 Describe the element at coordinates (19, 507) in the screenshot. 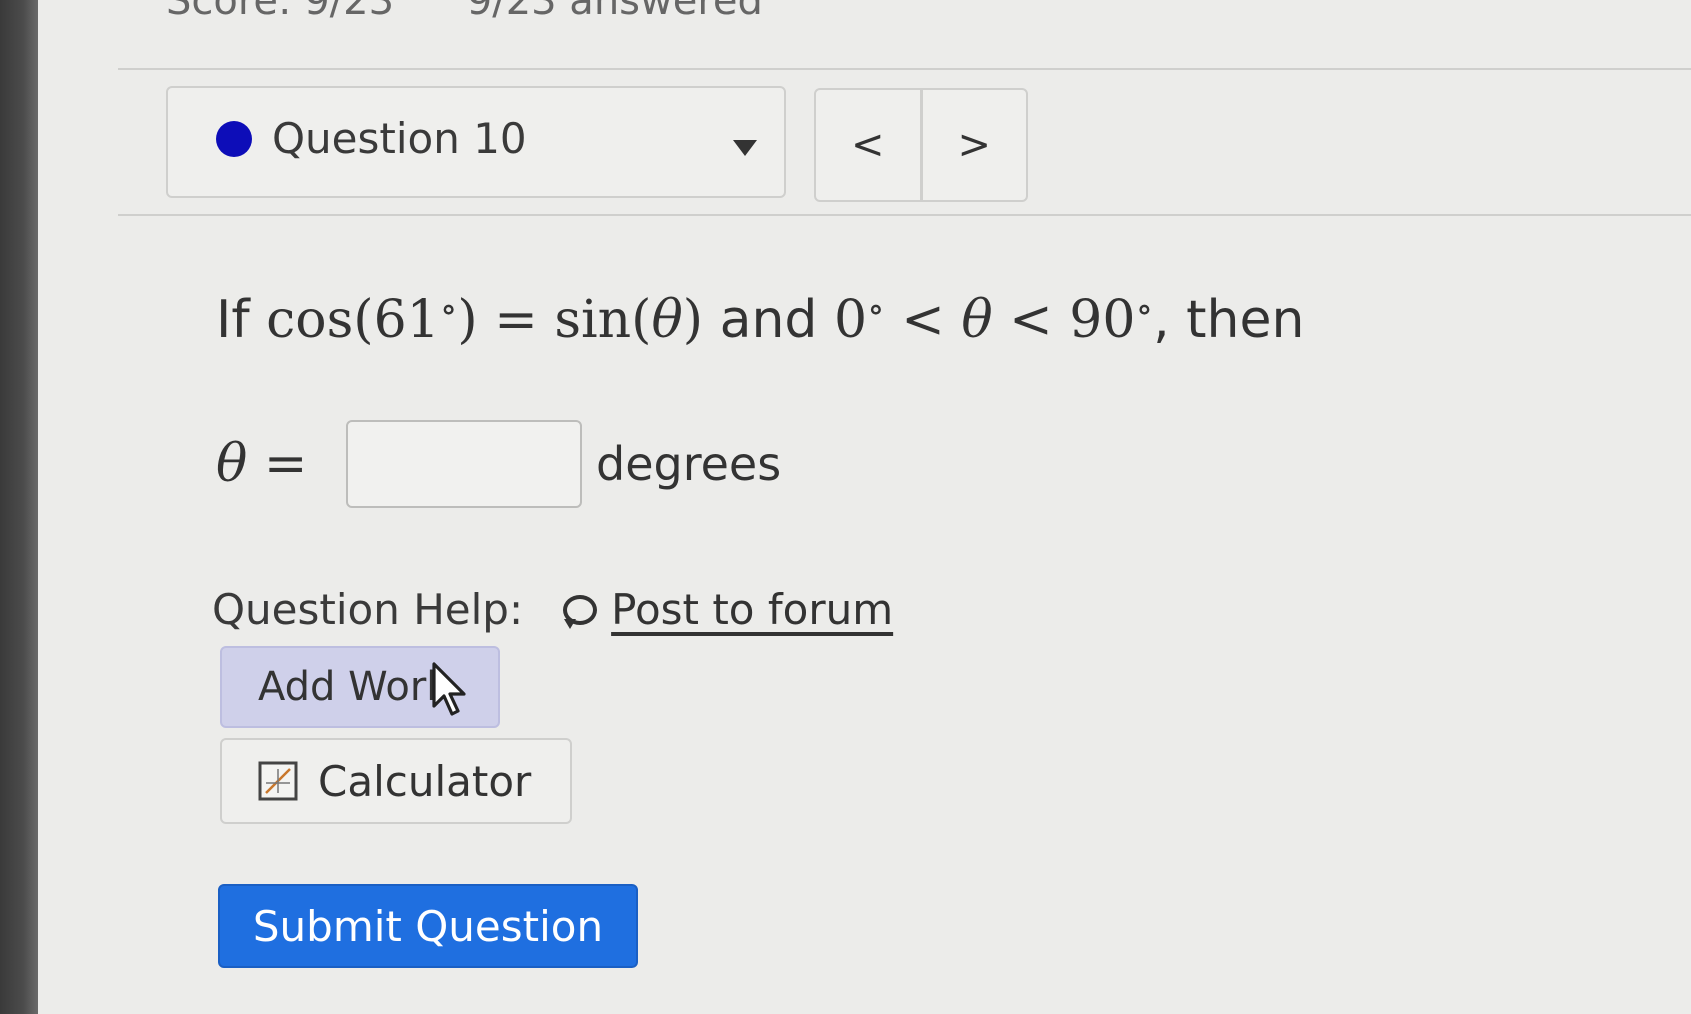

I see `monitor-bezel` at that location.